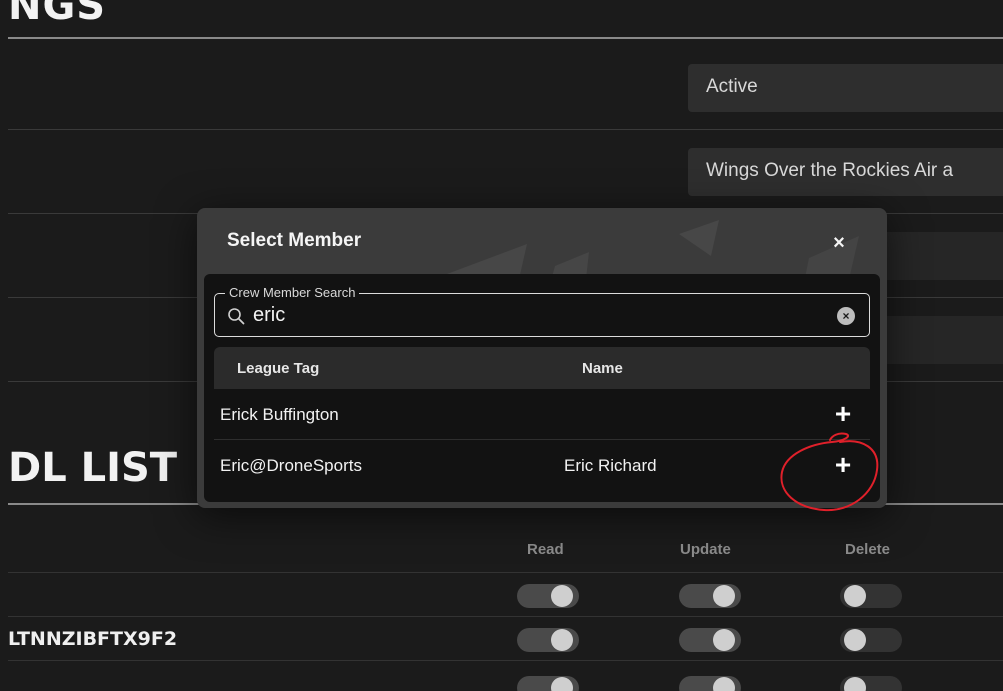 The width and height of the screenshot is (1003, 691). What do you see at coordinates (292, 293) in the screenshot?
I see `search-label: Crew Member Search` at bounding box center [292, 293].